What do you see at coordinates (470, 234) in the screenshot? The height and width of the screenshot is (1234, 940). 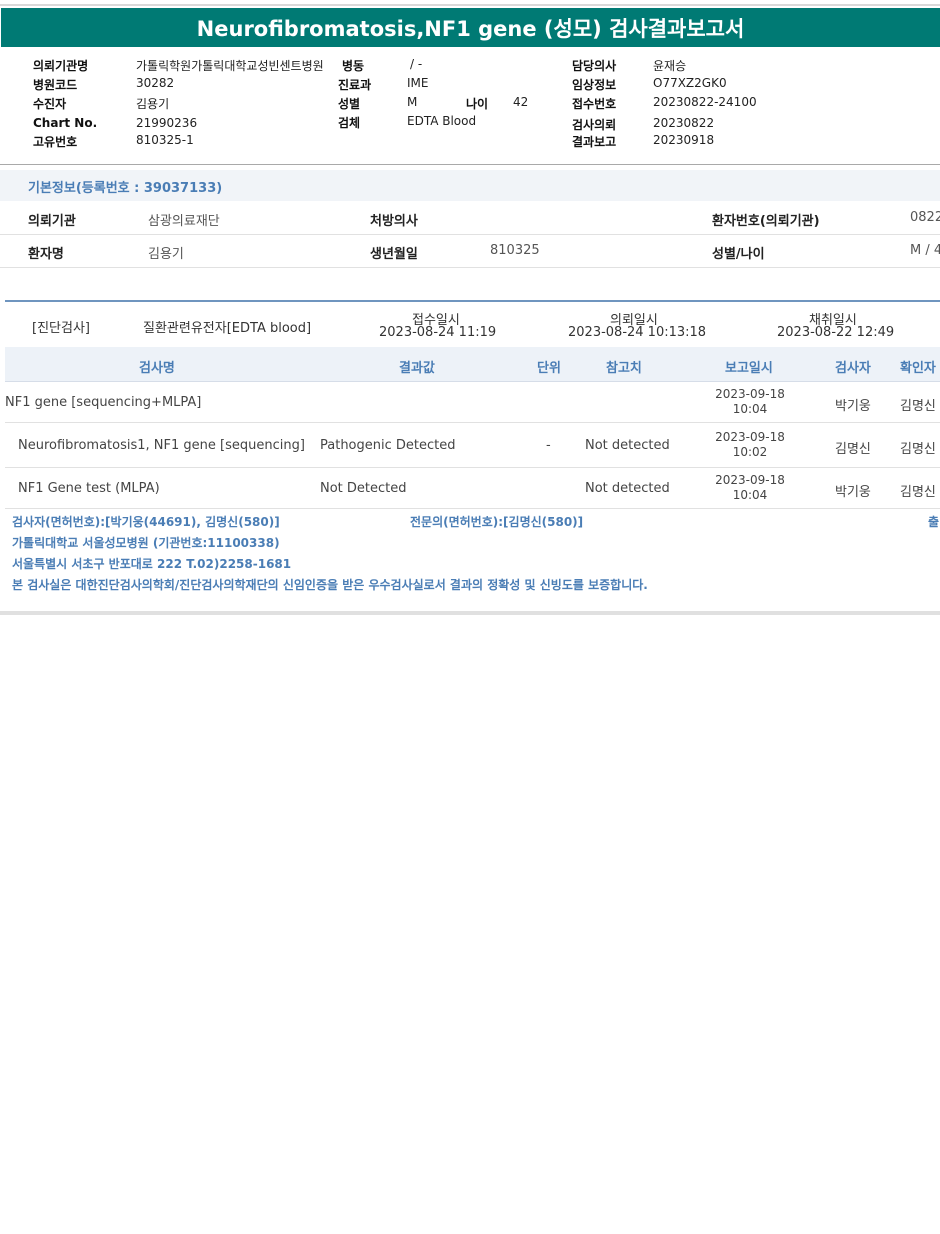 I see `basic-row-divider` at bounding box center [470, 234].